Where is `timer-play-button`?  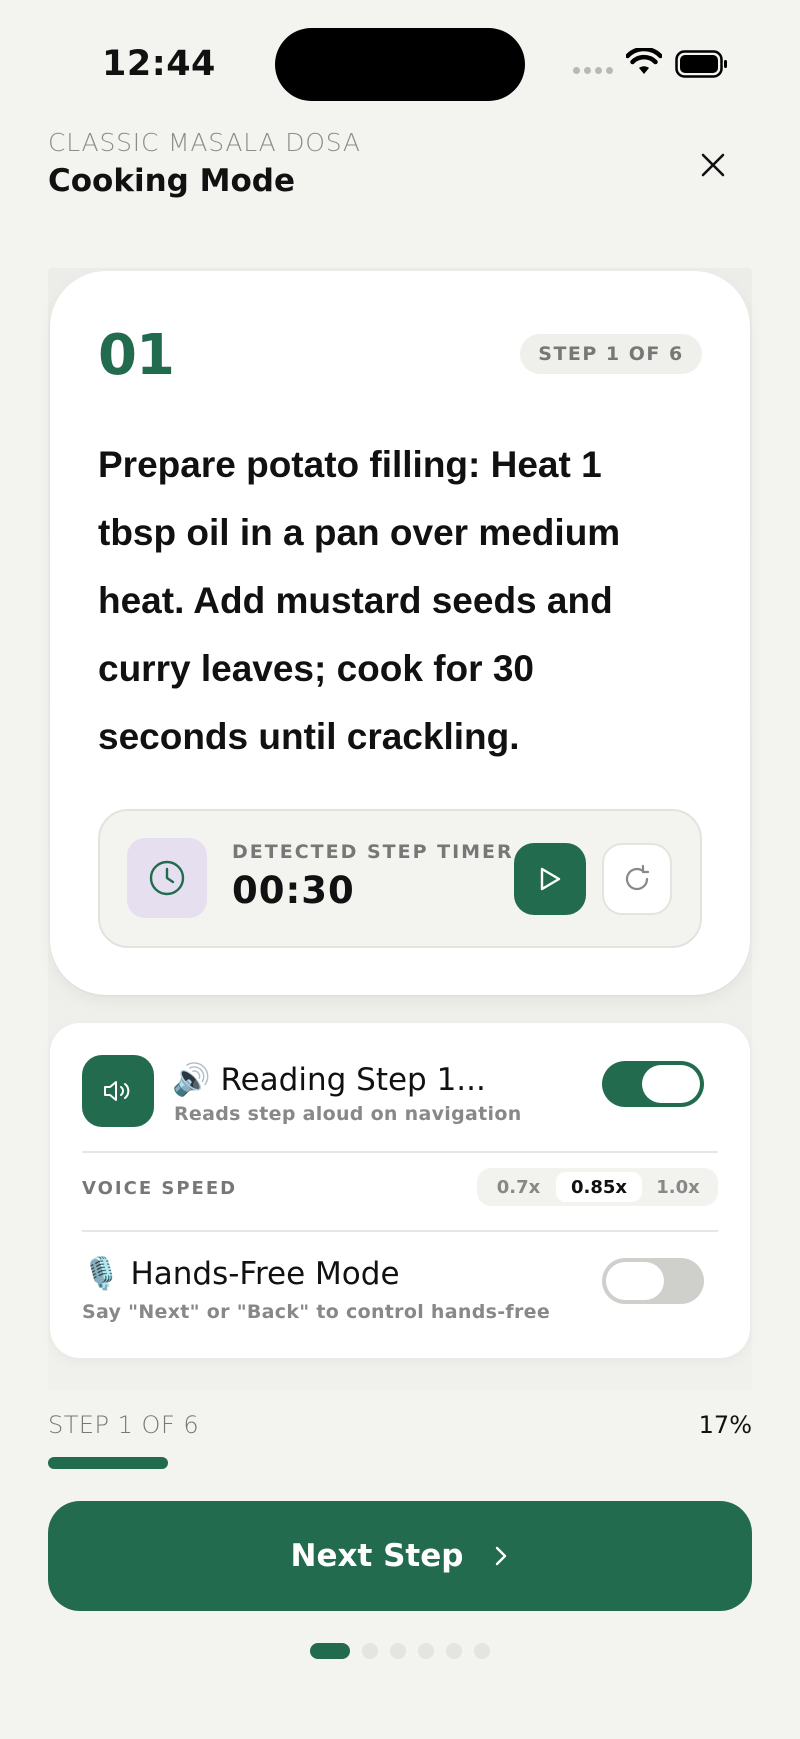 timer-play-button is located at coordinates (550, 879).